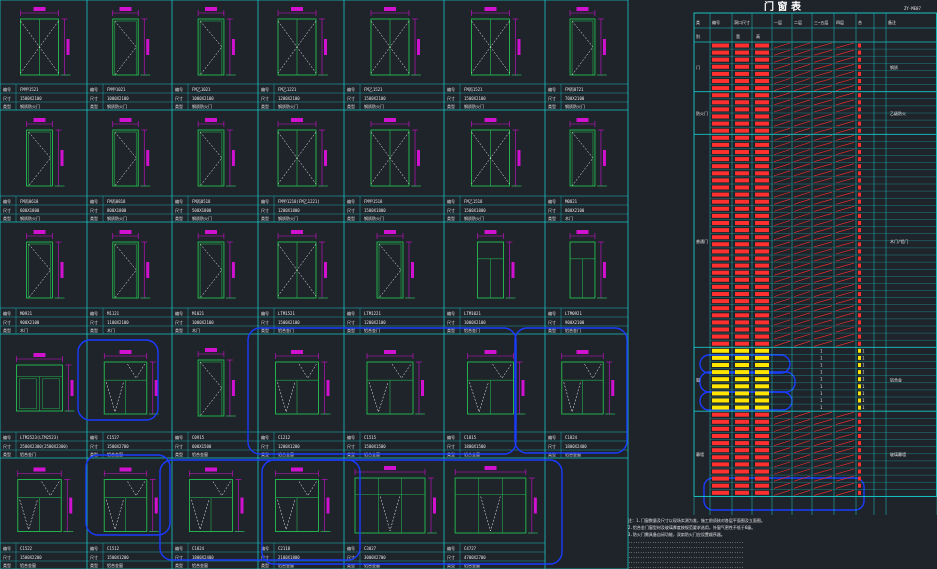 This screenshot has width=937, height=569. Describe the element at coordinates (113, 437) in the screenshot. I see `panel-code: C1527` at that location.